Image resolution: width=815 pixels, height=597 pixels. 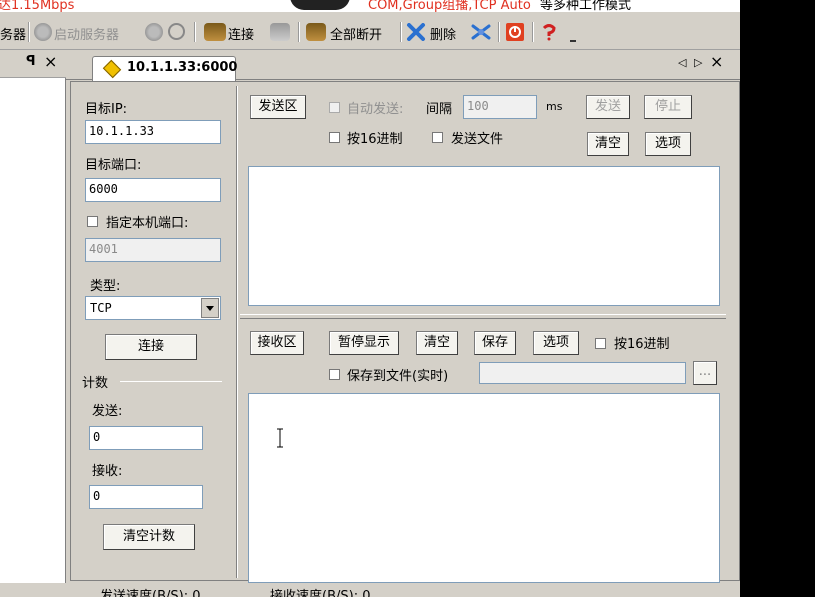 What do you see at coordinates (698, 62) in the screenshot?
I see `tab-nav-right-icon: ▷` at bounding box center [698, 62].